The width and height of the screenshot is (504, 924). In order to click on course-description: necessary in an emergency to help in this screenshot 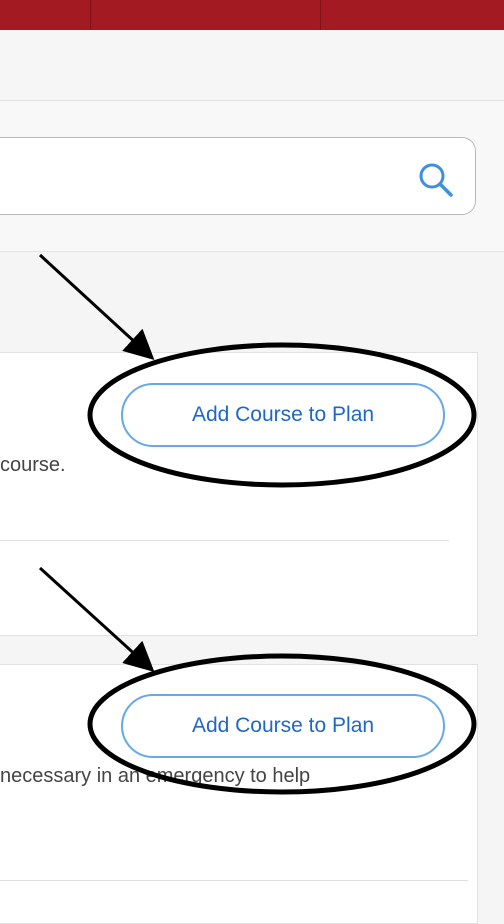, I will do `click(155, 776)`.